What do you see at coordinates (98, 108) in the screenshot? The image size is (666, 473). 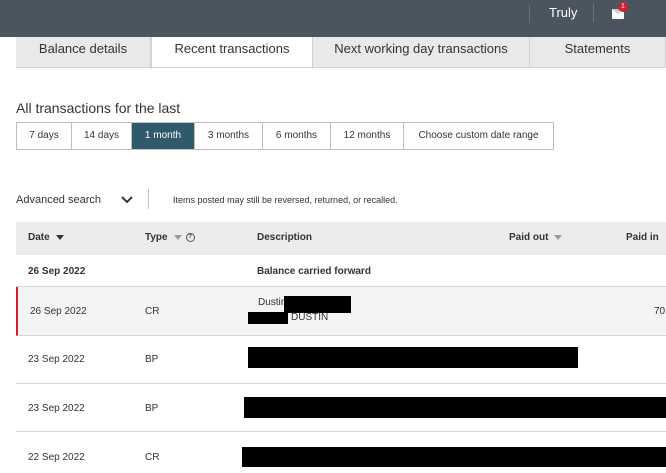 I see `range-title: All transactions for the last` at bounding box center [98, 108].